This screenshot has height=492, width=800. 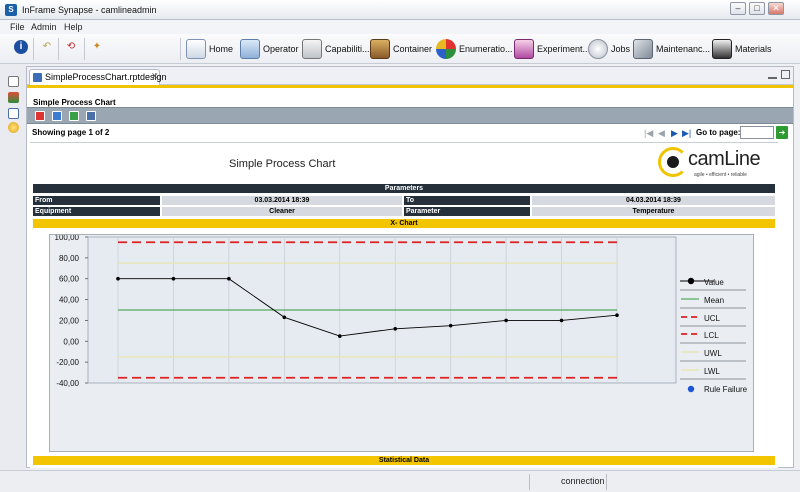 I want to click on info-icon: i, so click(x=21, y=47).